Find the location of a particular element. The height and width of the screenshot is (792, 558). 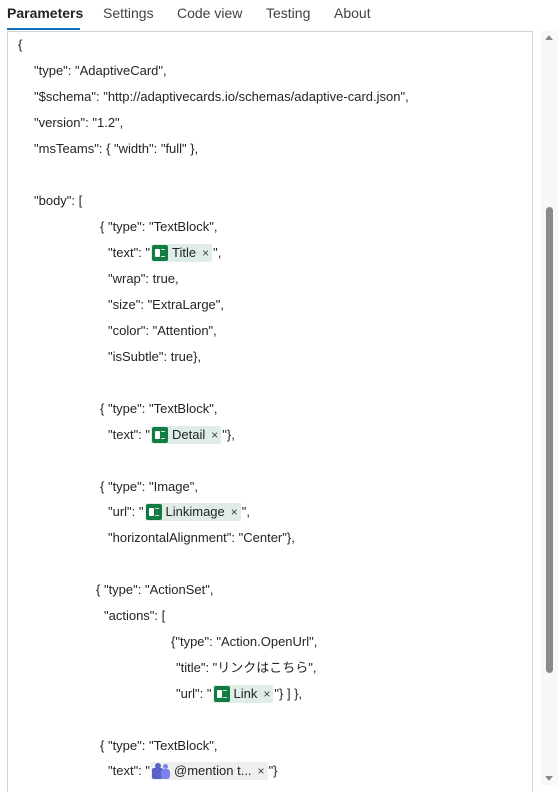

code-line: "color": "Attention", is located at coordinates (162, 330).